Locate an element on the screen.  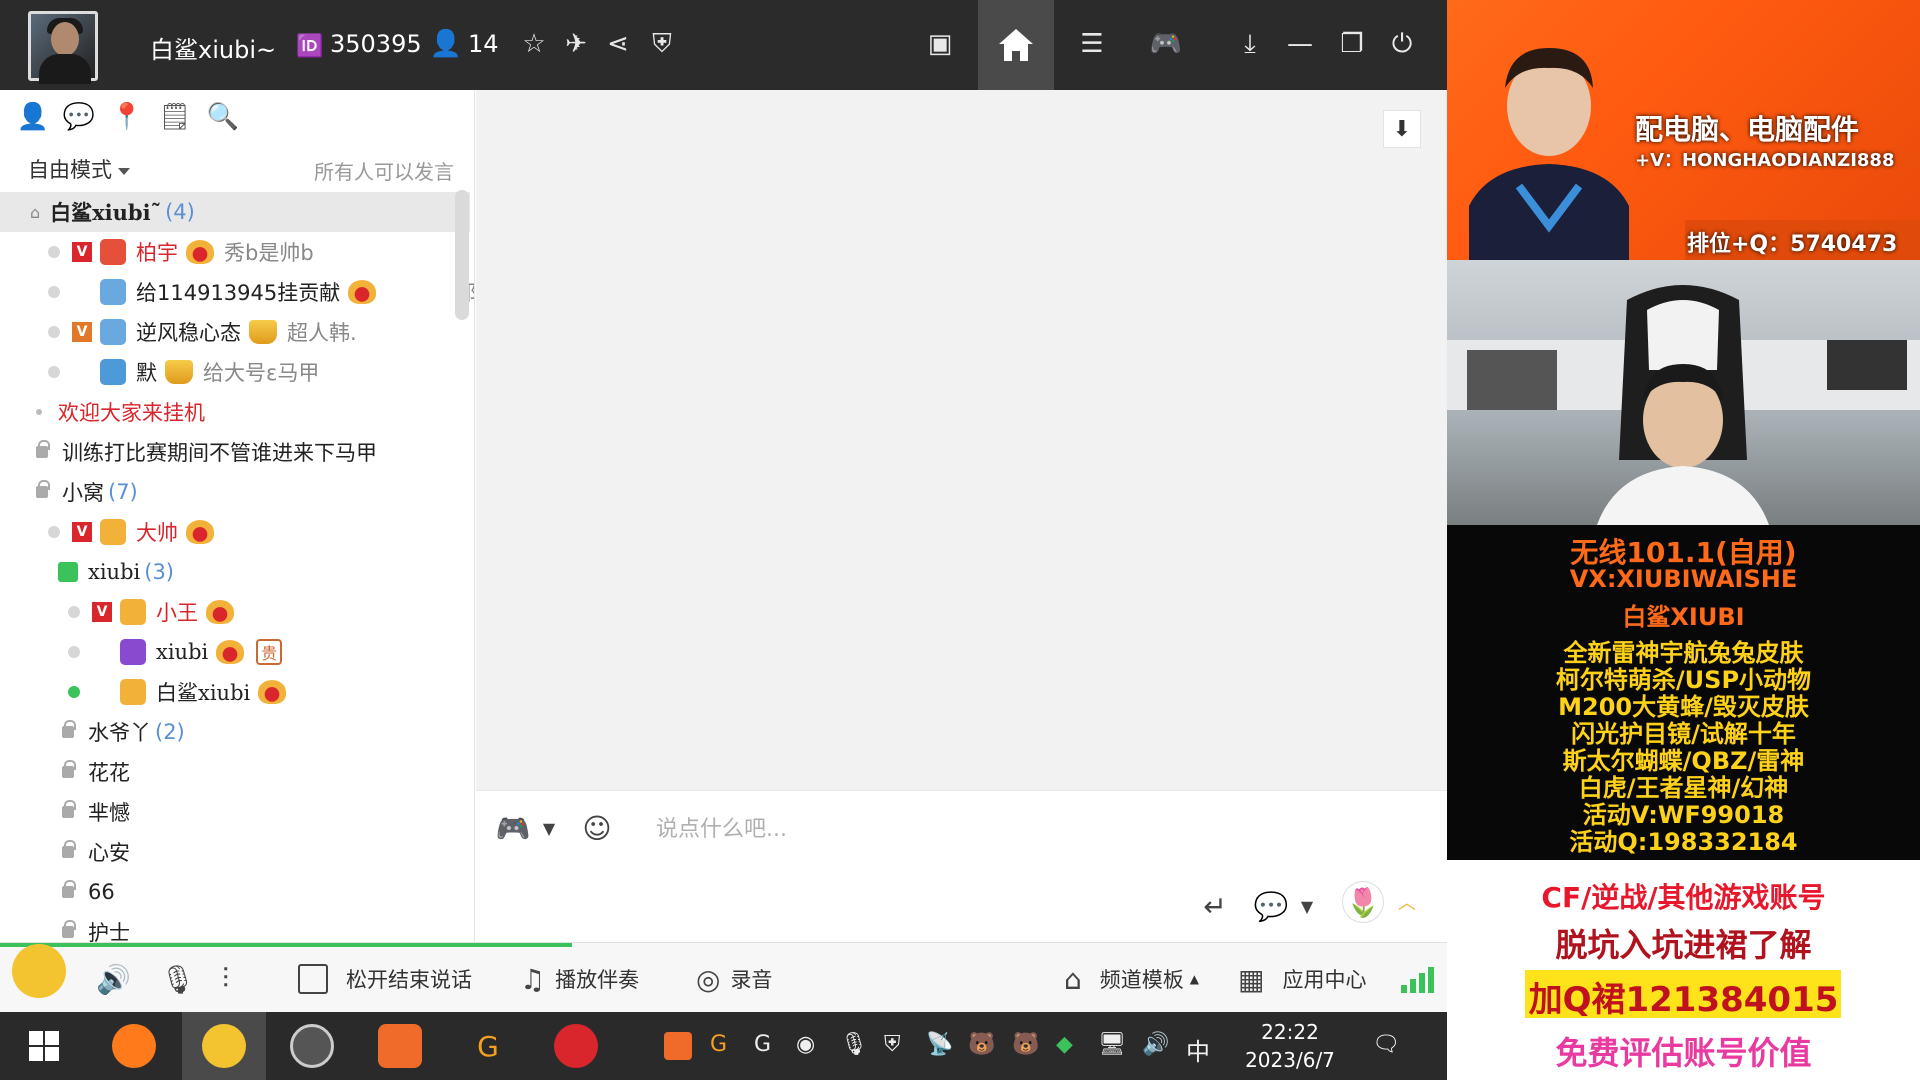
subchannel-row: 训练打比赛期间不管谁进来下马甲 is located at coordinates (235, 452).